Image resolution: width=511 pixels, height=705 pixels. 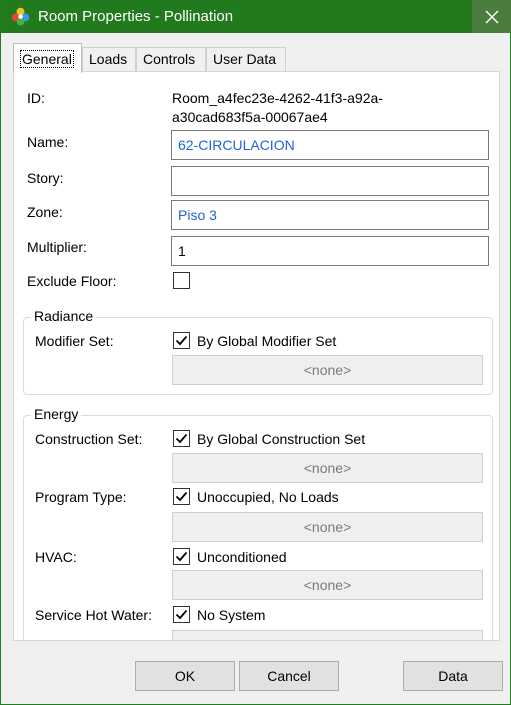 What do you see at coordinates (256, 16) in the screenshot?
I see `title-bar: Room Properties - Pollination` at bounding box center [256, 16].